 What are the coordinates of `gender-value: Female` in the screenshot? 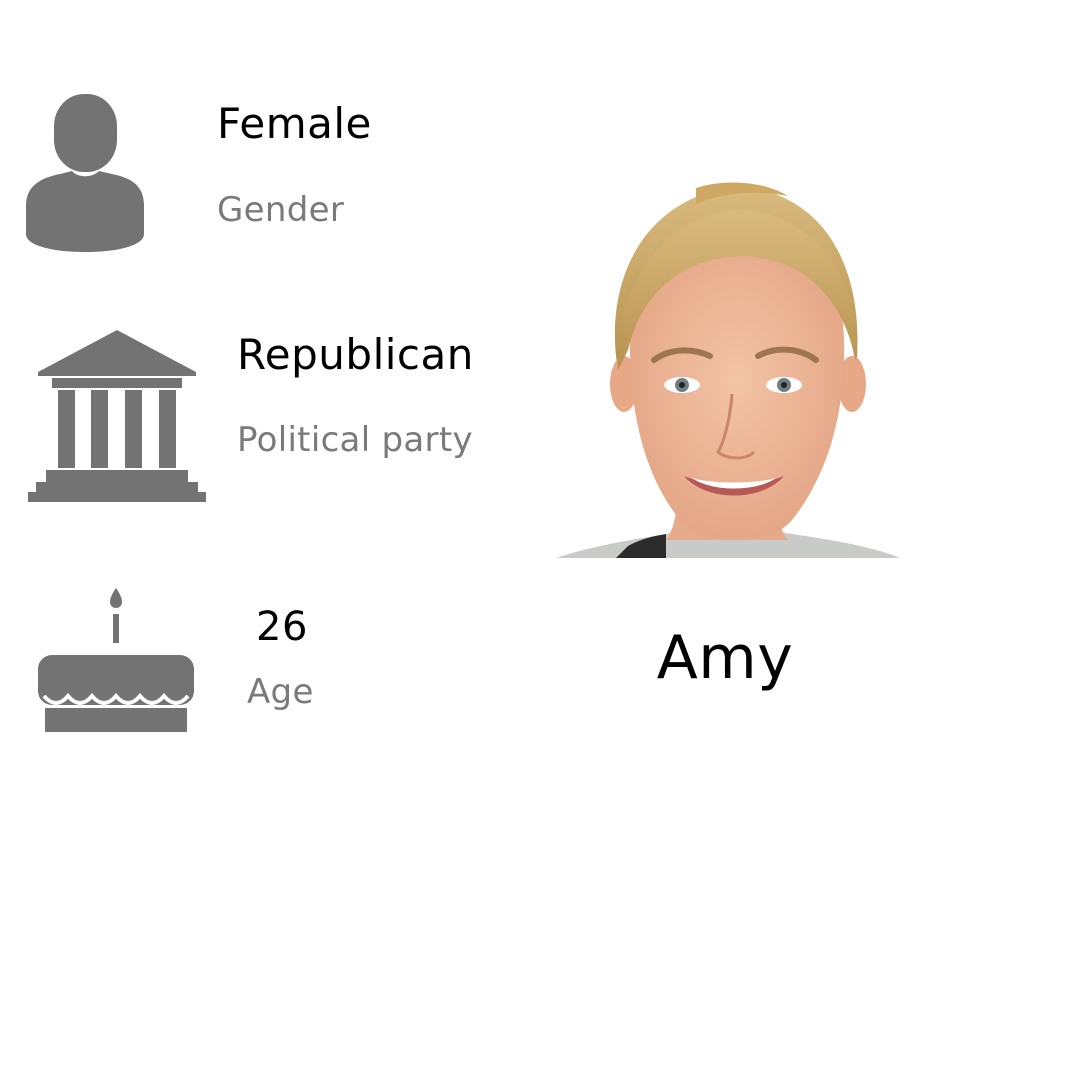 It's located at (294, 123).